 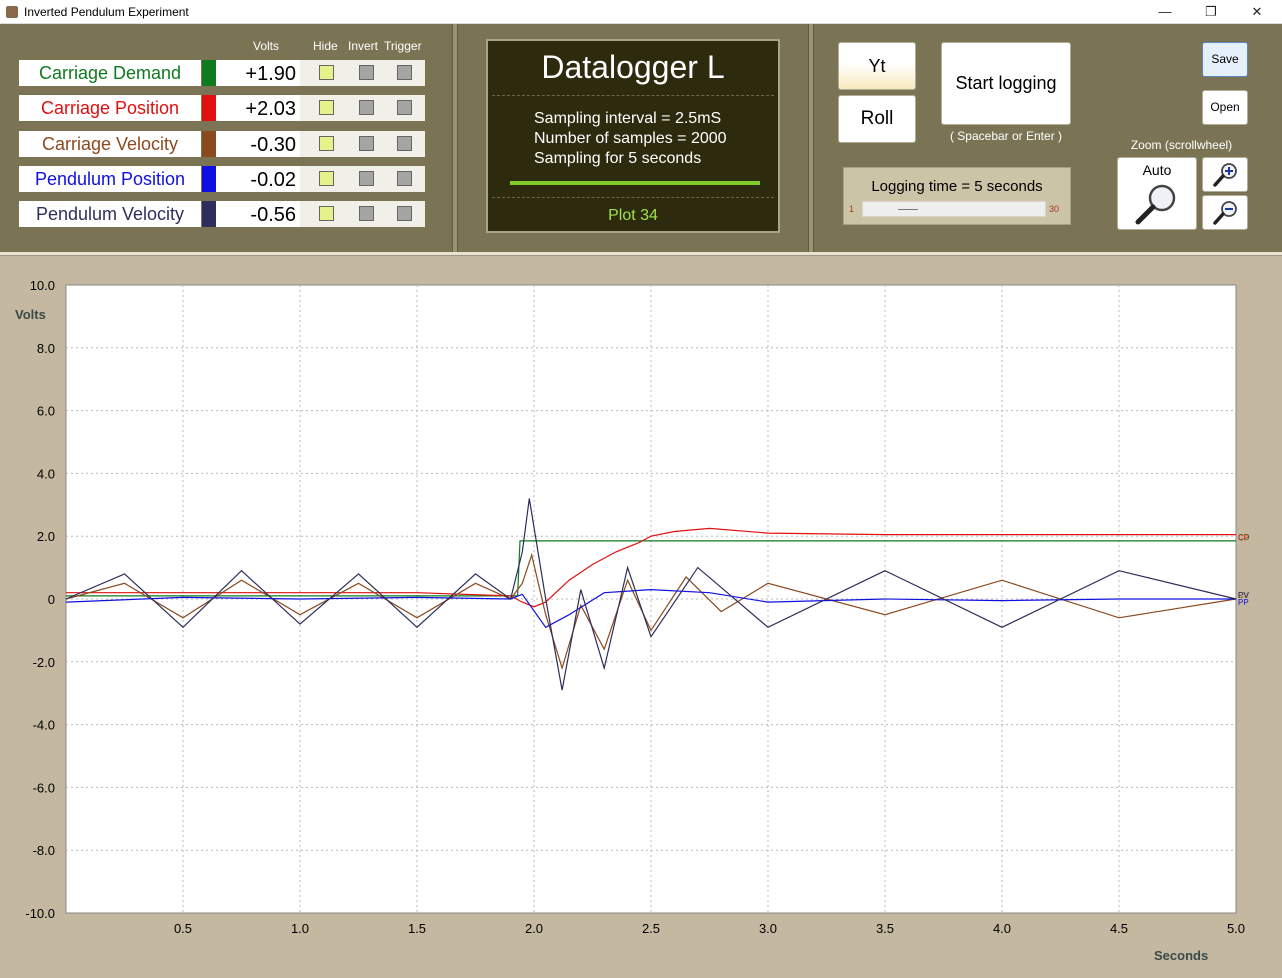 I want to click on channel-row-carriage-demand: Carriage Demand +1.90, so click(x=222, y=73).